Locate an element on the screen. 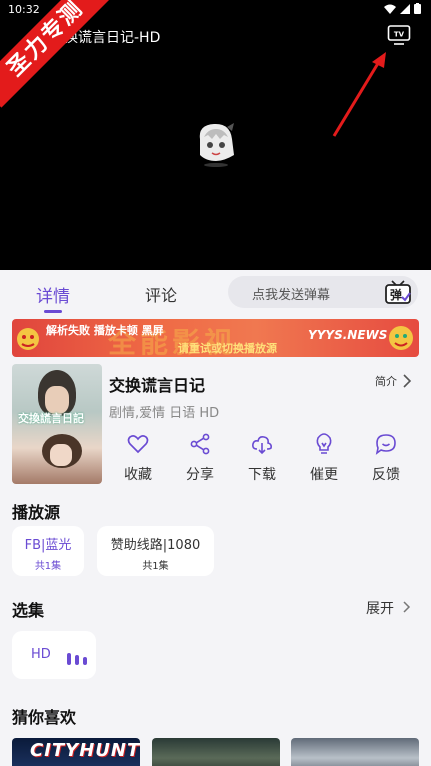 The height and width of the screenshot is (766, 431). episodes-title: 选集 is located at coordinates (28, 610).